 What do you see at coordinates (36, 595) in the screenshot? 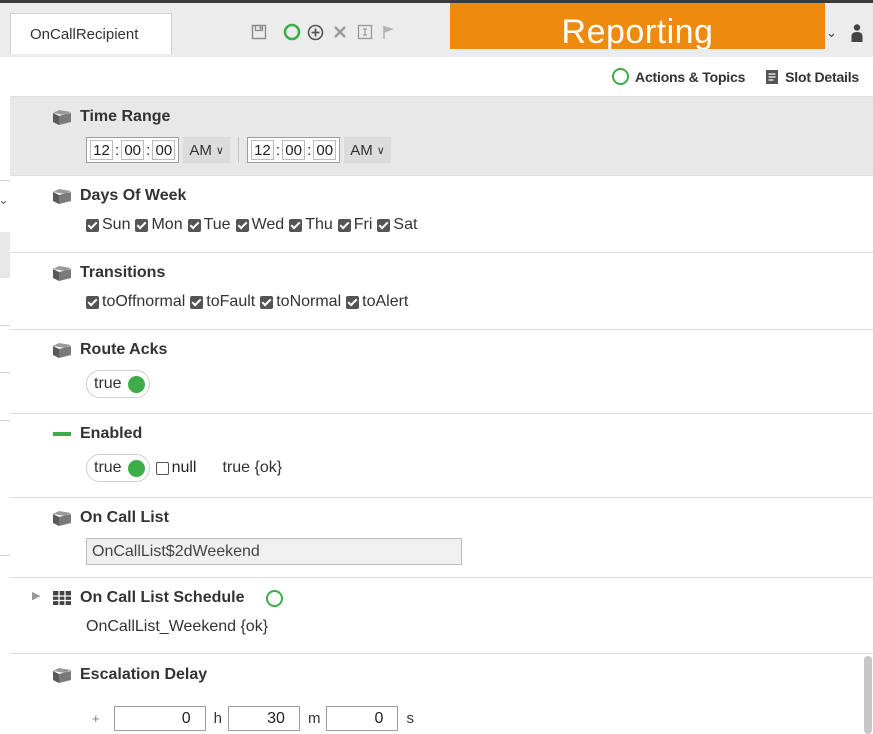
I see `expand-triangle-icon: ▶` at bounding box center [36, 595].